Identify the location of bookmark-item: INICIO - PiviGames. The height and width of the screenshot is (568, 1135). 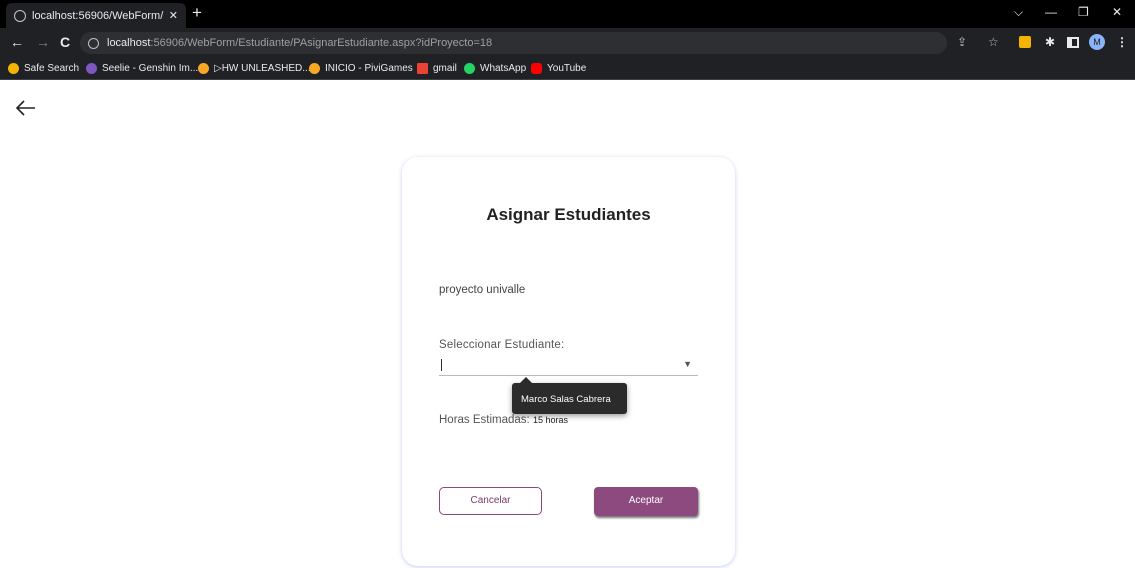
(361, 68).